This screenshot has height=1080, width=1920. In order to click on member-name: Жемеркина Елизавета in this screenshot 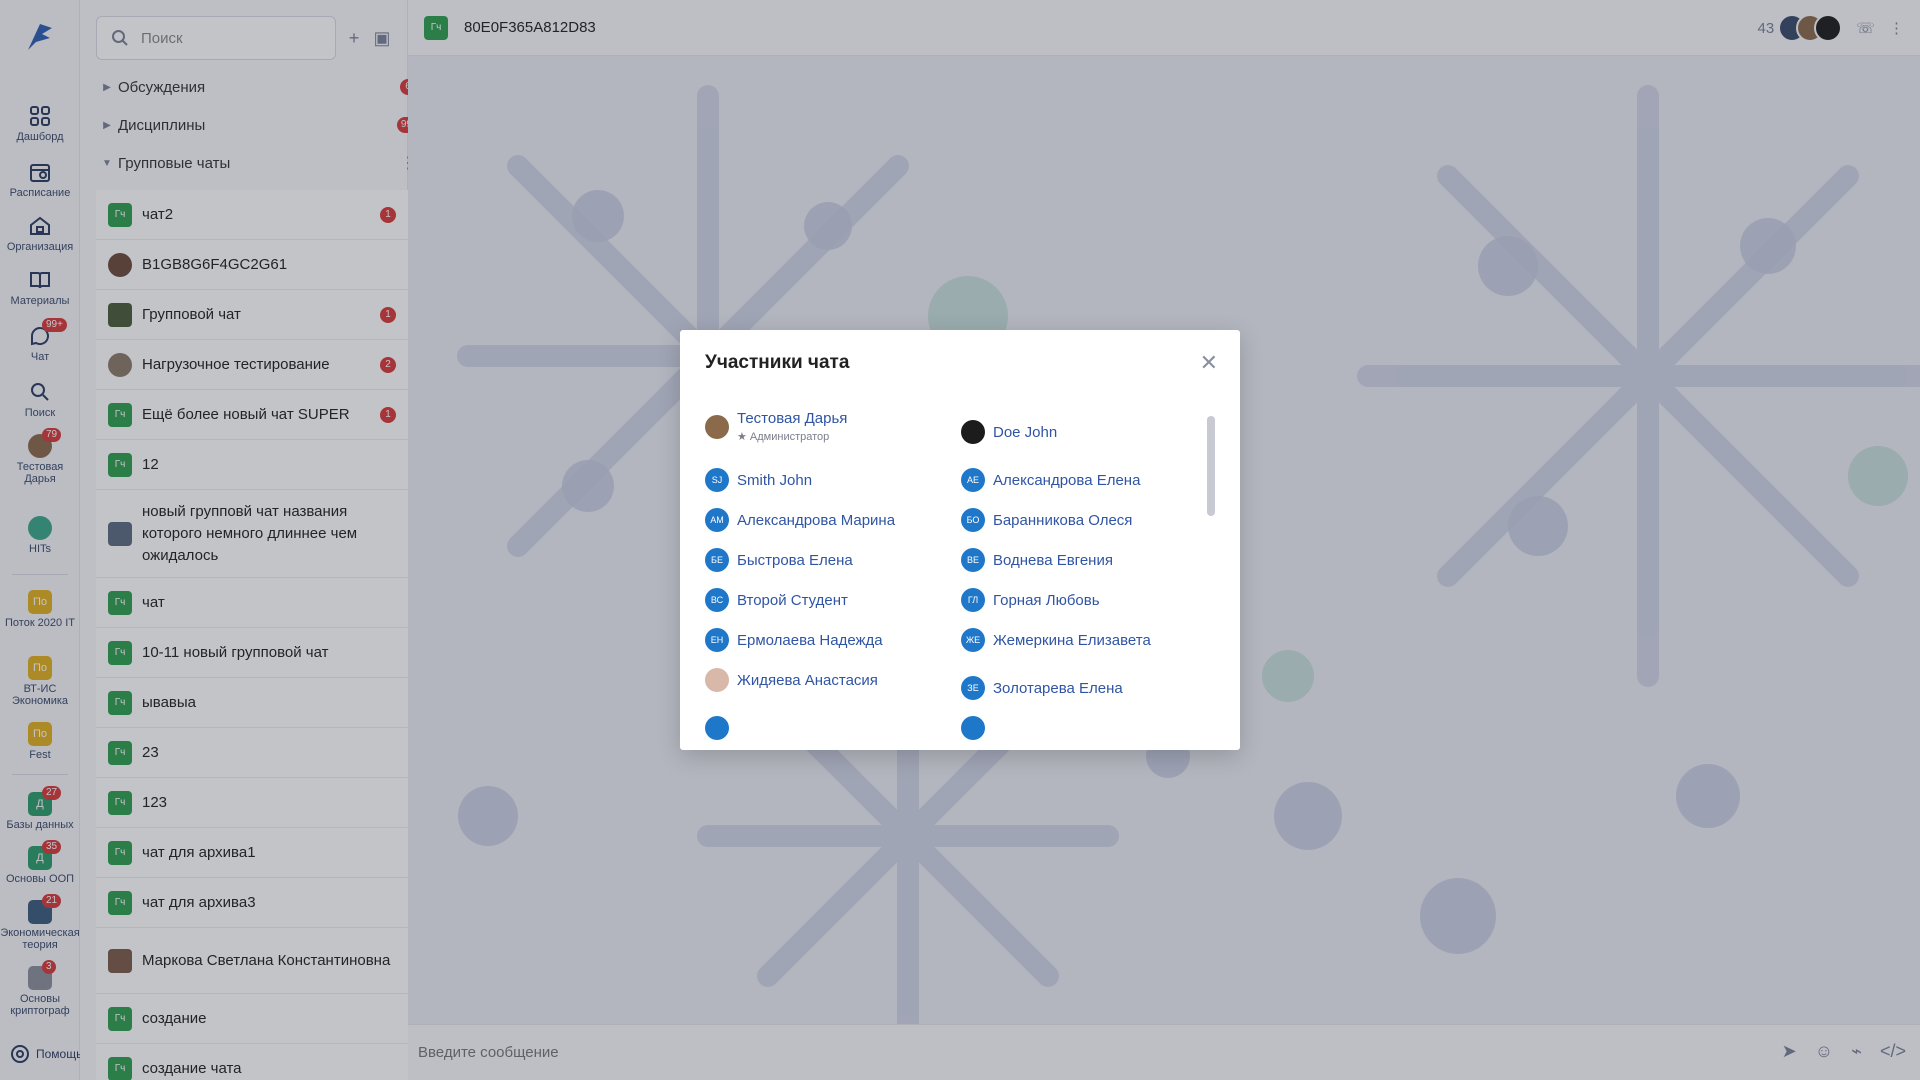, I will do `click(1072, 640)`.